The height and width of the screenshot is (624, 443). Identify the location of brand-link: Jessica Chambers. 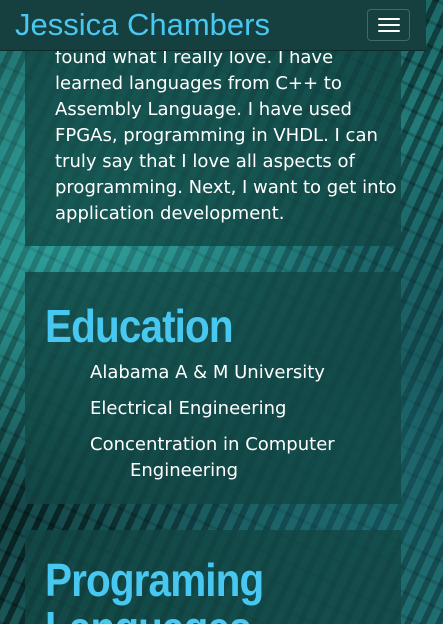
(142, 25).